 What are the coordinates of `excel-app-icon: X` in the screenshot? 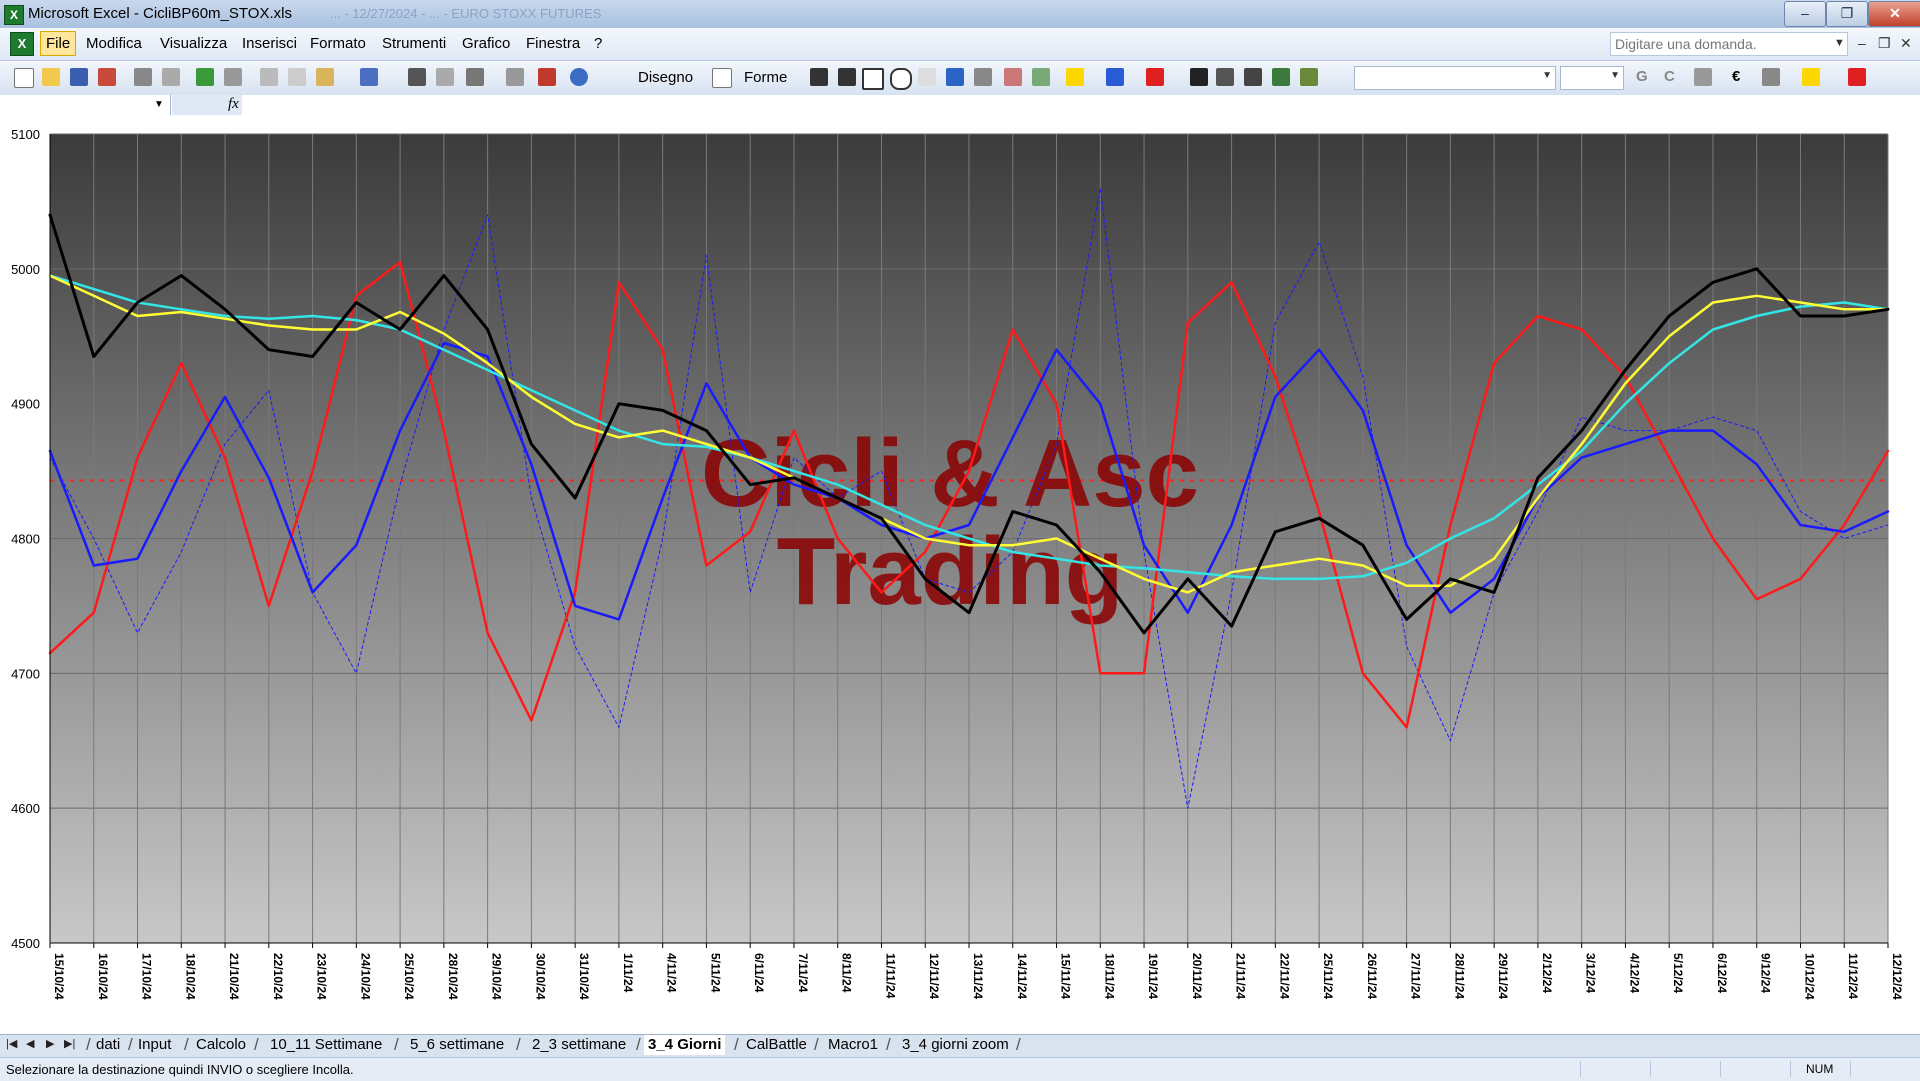 It's located at (14, 15).